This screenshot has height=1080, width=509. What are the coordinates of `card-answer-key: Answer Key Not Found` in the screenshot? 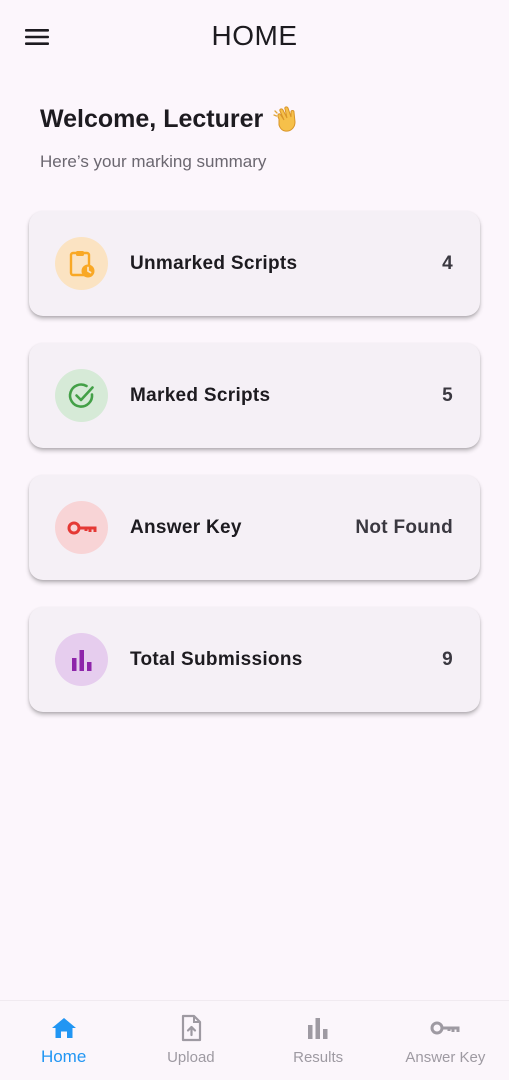 It's located at (254, 527).